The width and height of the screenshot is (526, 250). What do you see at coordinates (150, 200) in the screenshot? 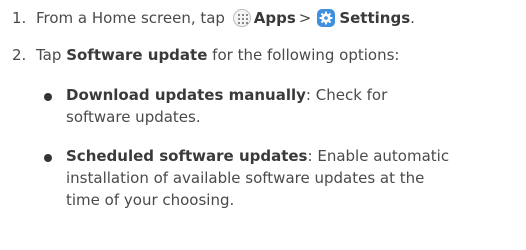
I see `bullet-2-line-3: time of your choosing.` at bounding box center [150, 200].